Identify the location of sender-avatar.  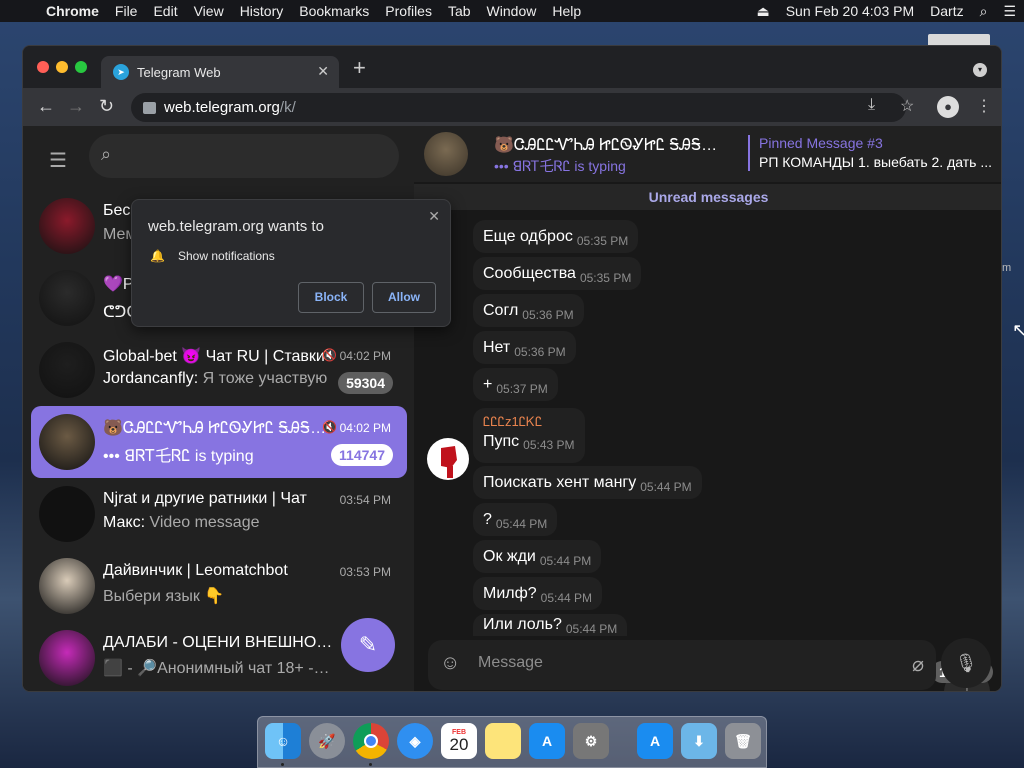
(448, 459).